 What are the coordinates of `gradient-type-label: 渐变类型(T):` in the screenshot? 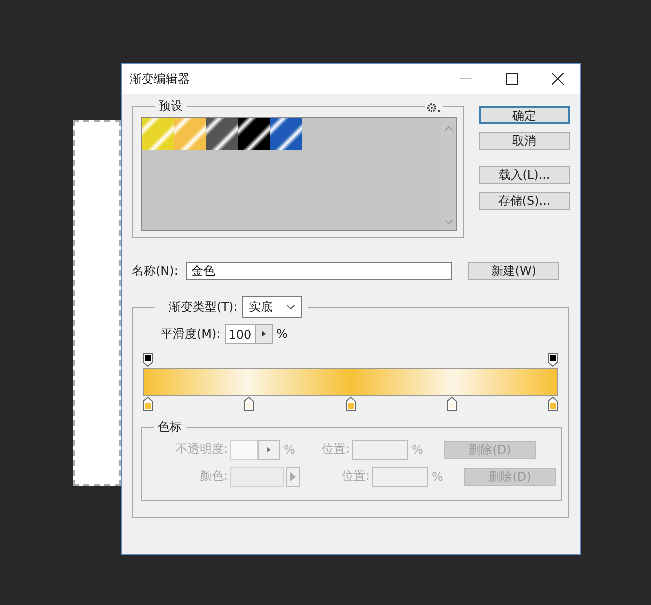 It's located at (203, 307).